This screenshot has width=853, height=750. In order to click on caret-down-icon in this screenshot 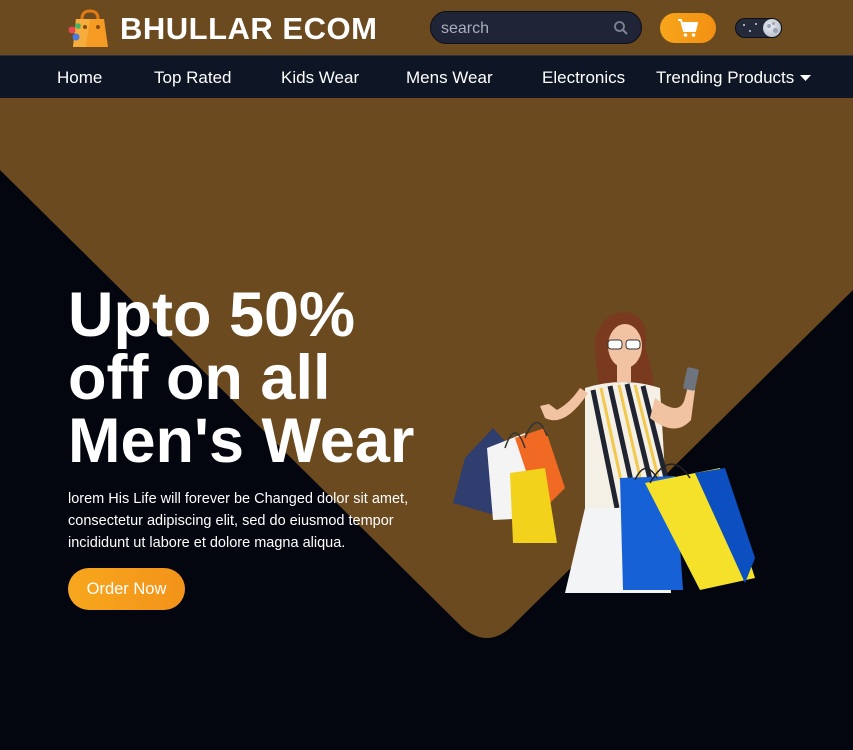, I will do `click(806, 78)`.